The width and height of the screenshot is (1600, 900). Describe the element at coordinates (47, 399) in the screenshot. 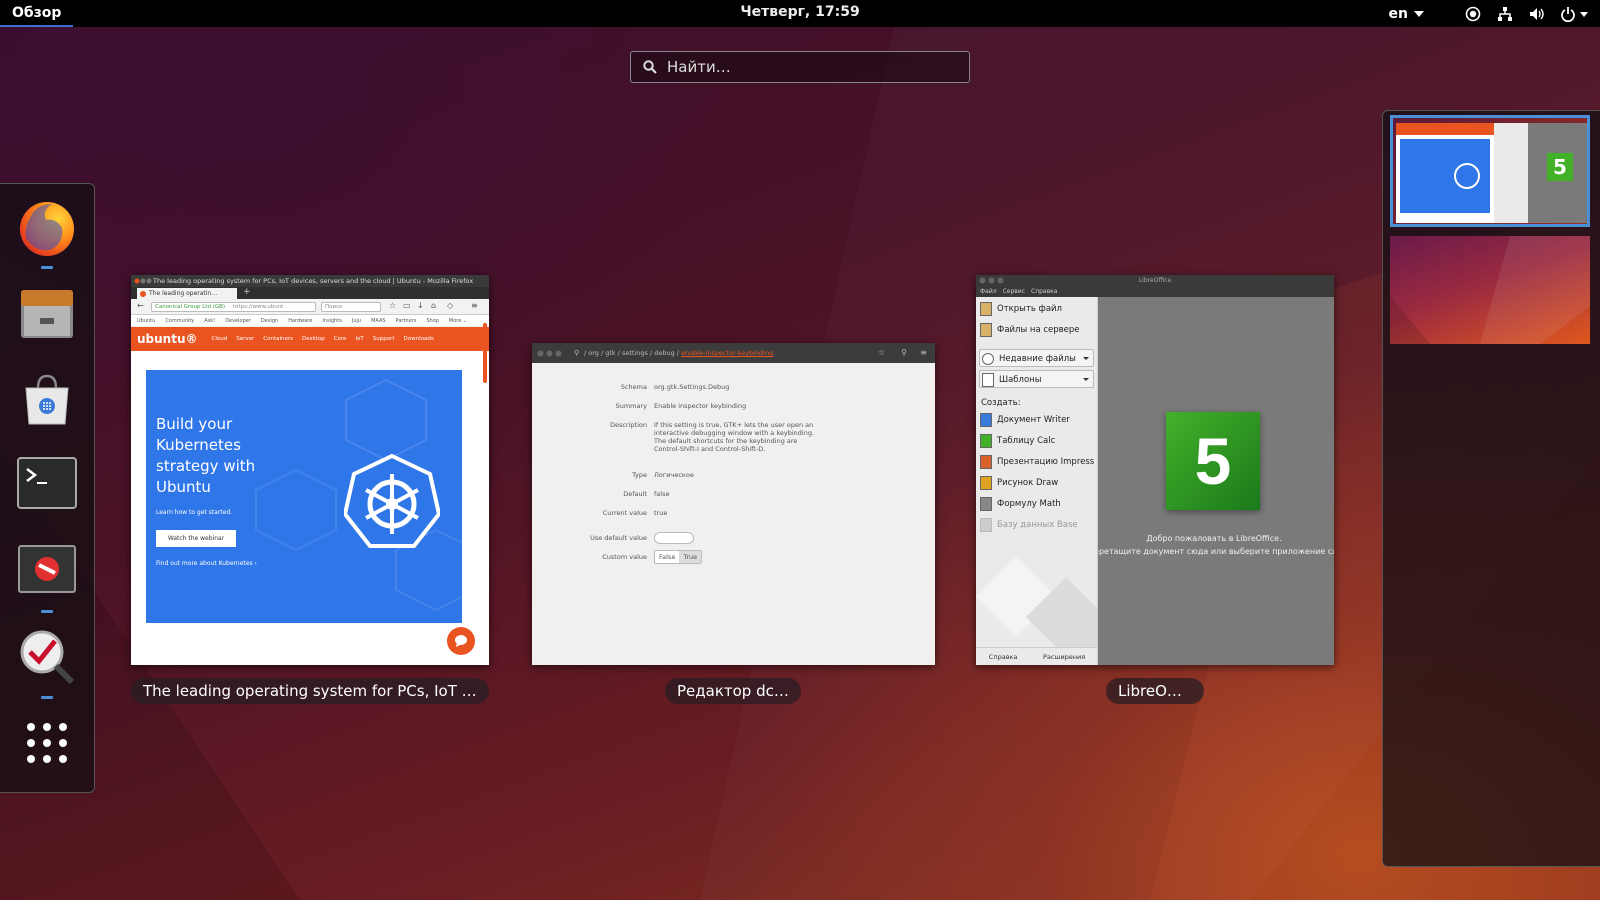

I see `software-center-icon` at that location.